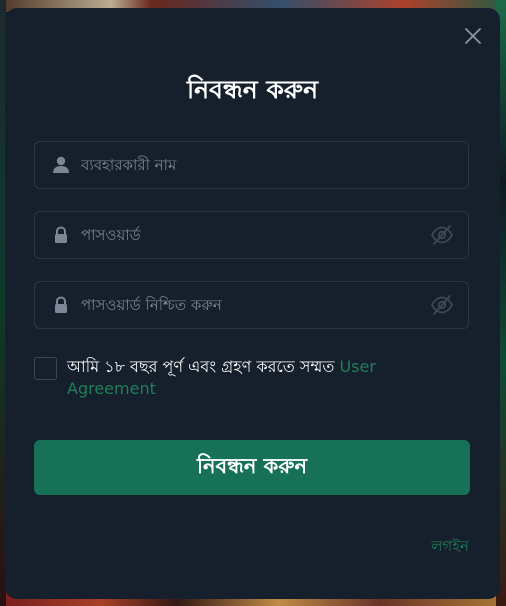  Describe the element at coordinates (203, 366) in the screenshot. I see `agreement-text: আমি ১৮ বছর পূর্ণ এবং গ্রহণ করতে সম্মত` at that location.